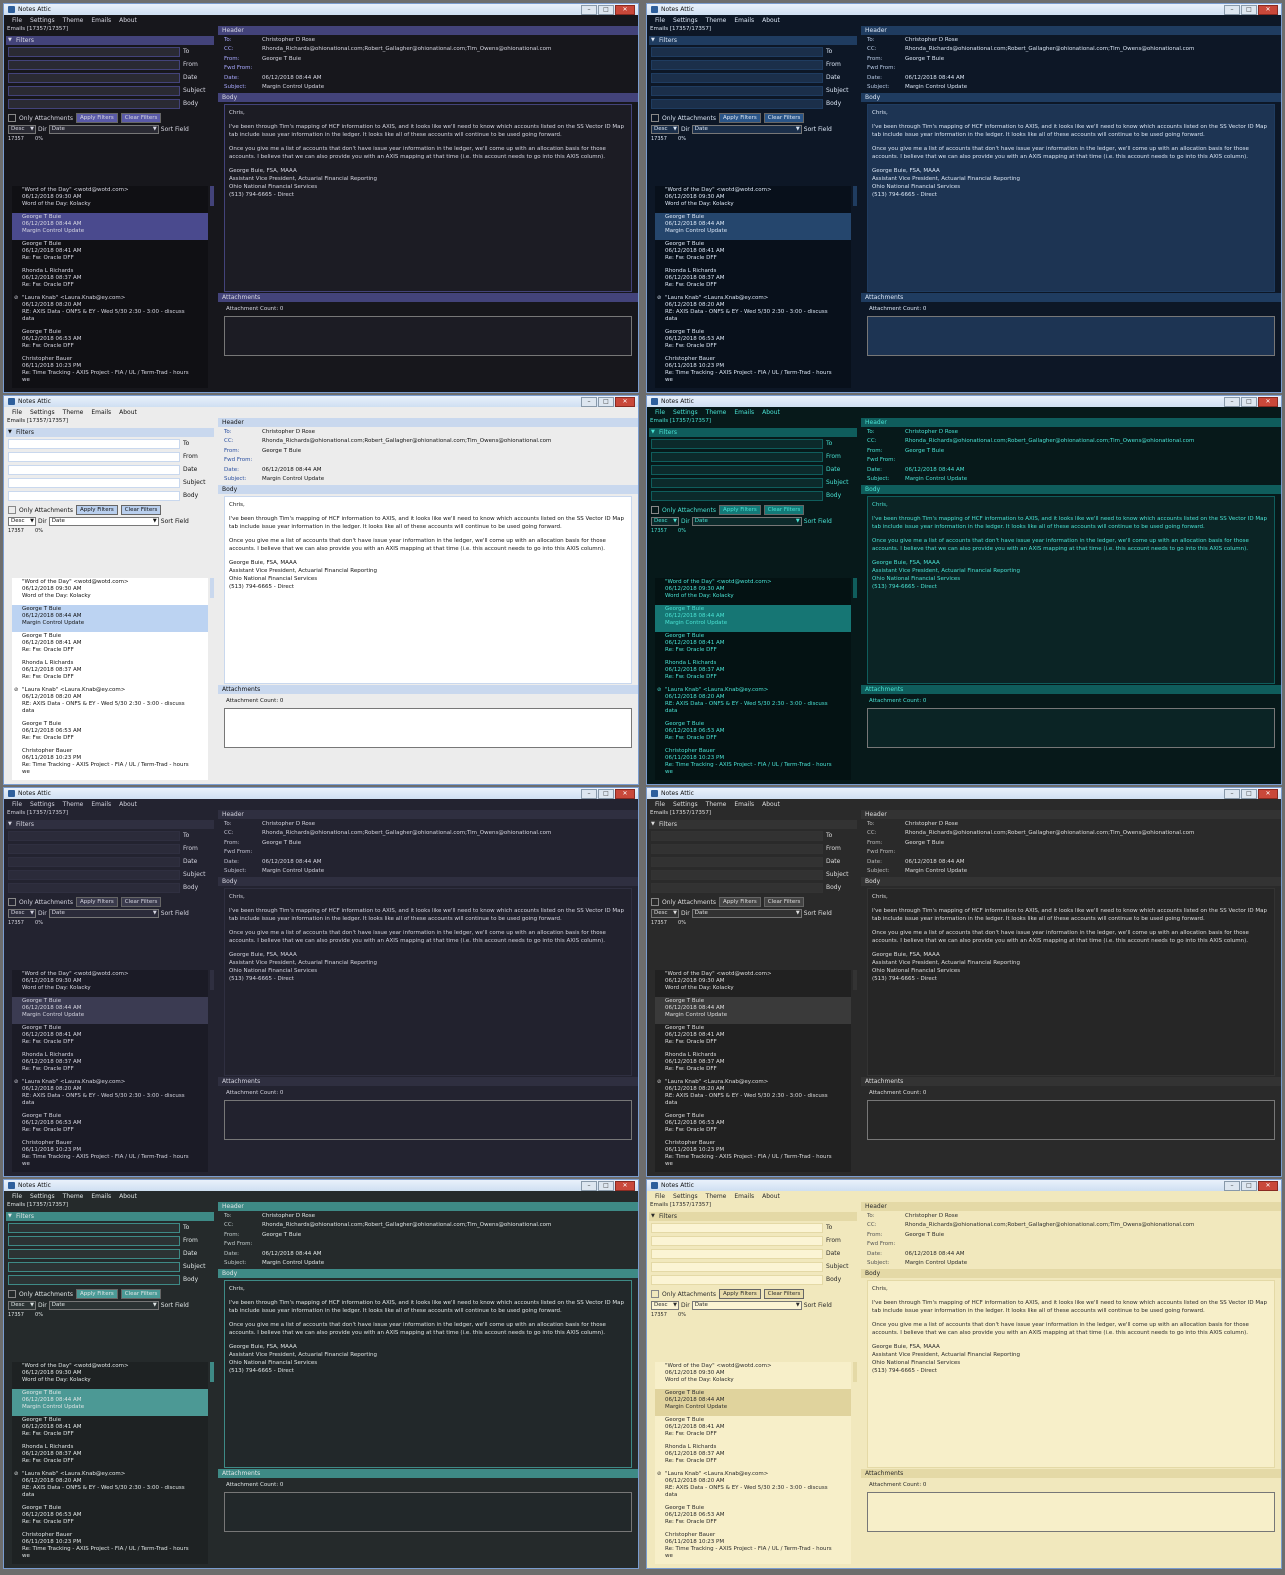 The height and width of the screenshot is (1575, 1285). Describe the element at coordinates (753, 1216) in the screenshot. I see `filters-toggle: Filters` at that location.